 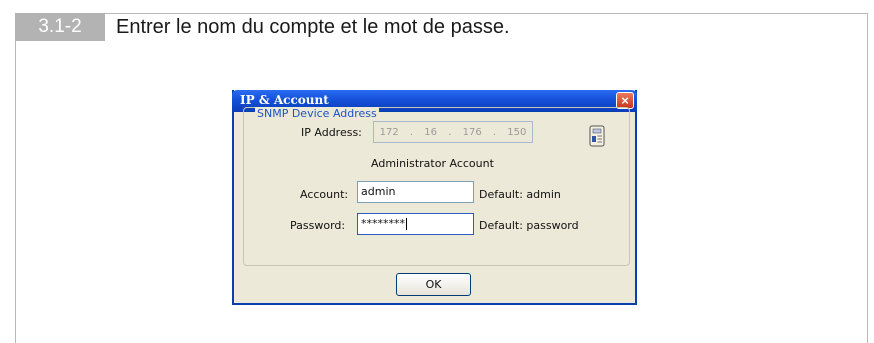 What do you see at coordinates (331, 132) in the screenshot?
I see `ip-address-label: IP Address:` at bounding box center [331, 132].